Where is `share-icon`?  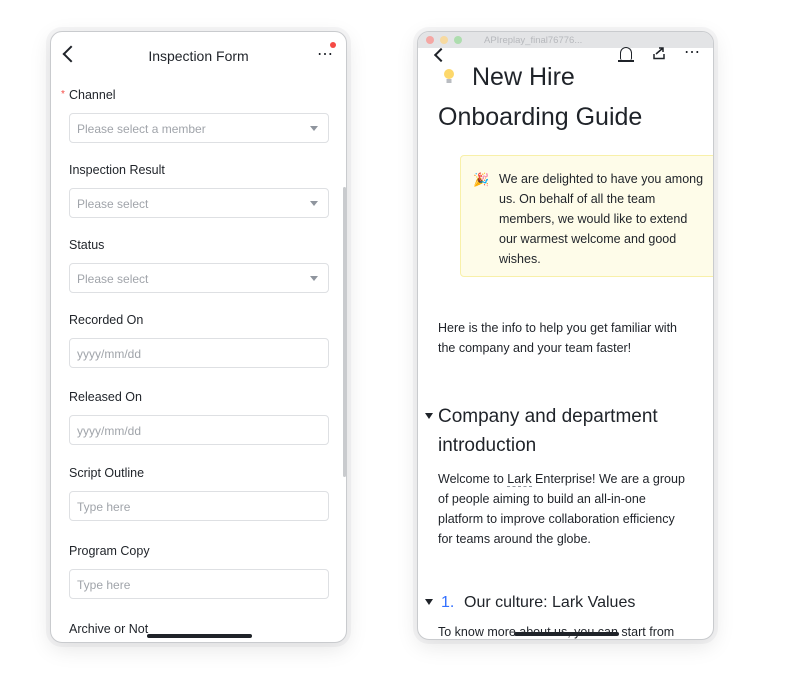
share-icon is located at coordinates (659, 53).